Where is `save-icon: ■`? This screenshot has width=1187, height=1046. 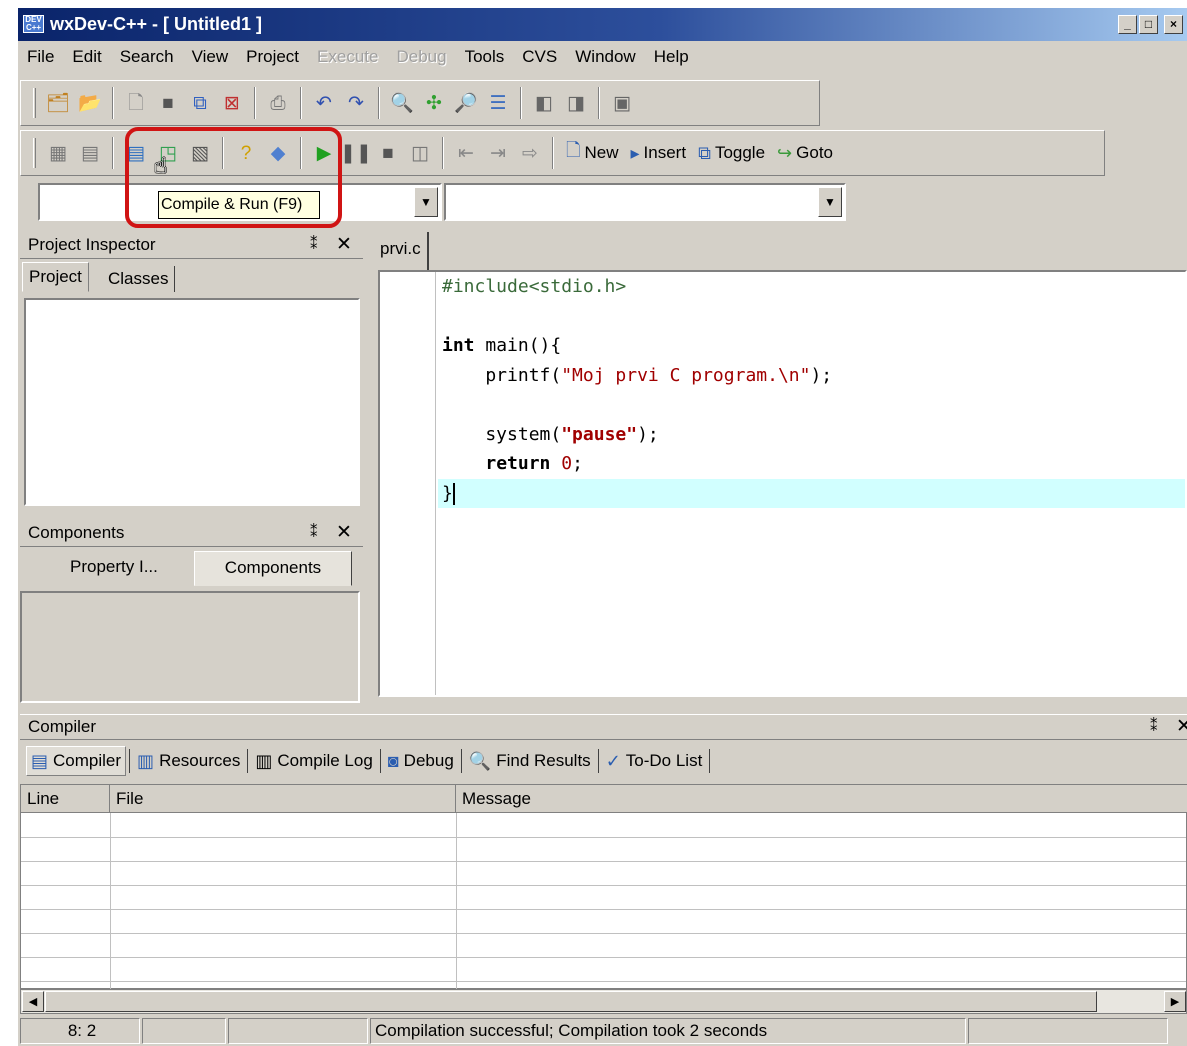
save-icon: ■ is located at coordinates (168, 103).